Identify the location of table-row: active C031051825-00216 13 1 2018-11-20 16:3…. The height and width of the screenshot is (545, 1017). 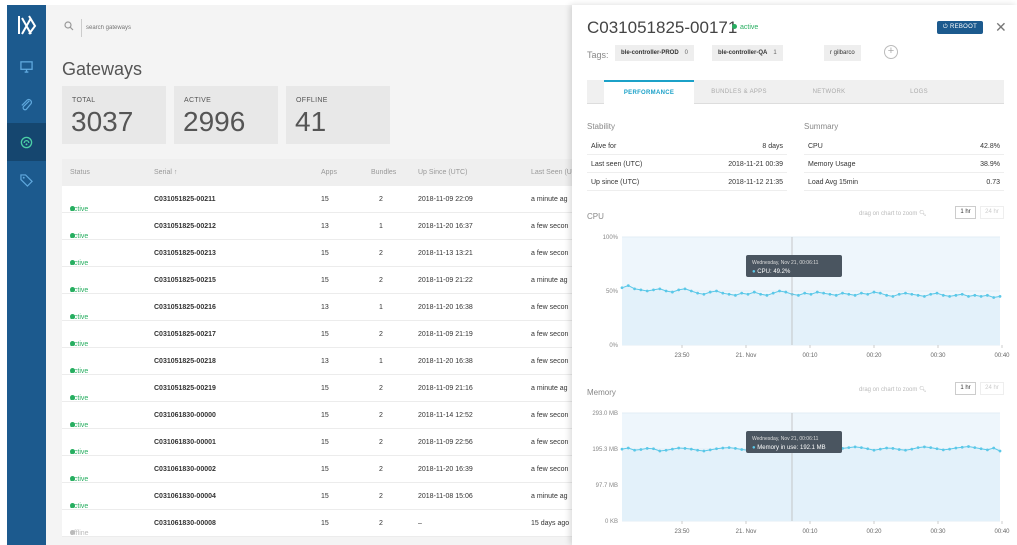
(317, 307).